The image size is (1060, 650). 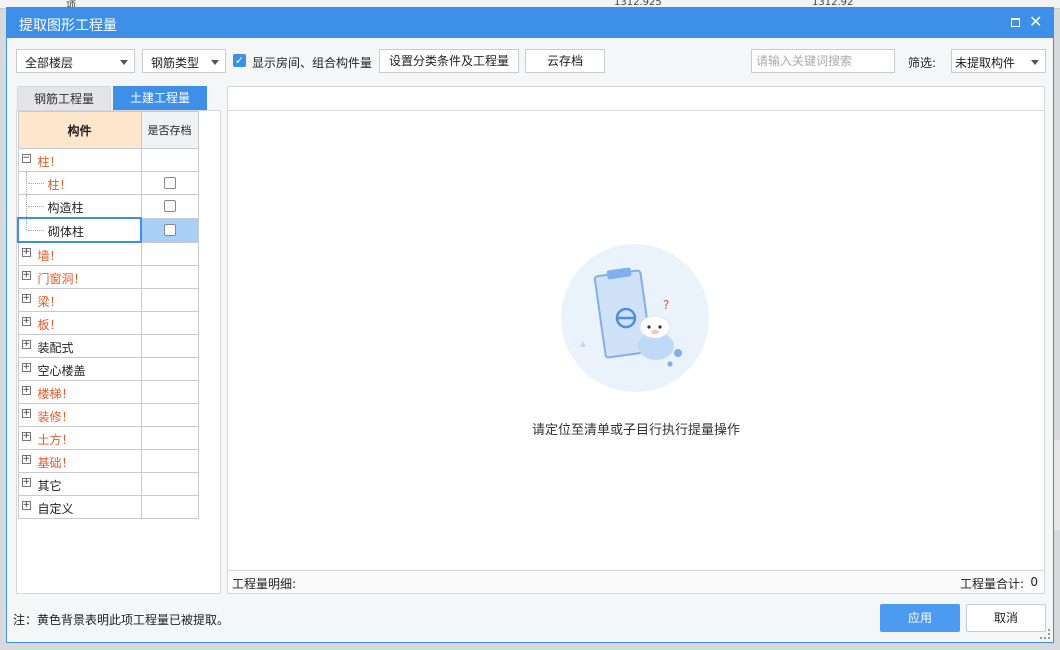 I want to click on total-value: 0, so click(x=1034, y=582).